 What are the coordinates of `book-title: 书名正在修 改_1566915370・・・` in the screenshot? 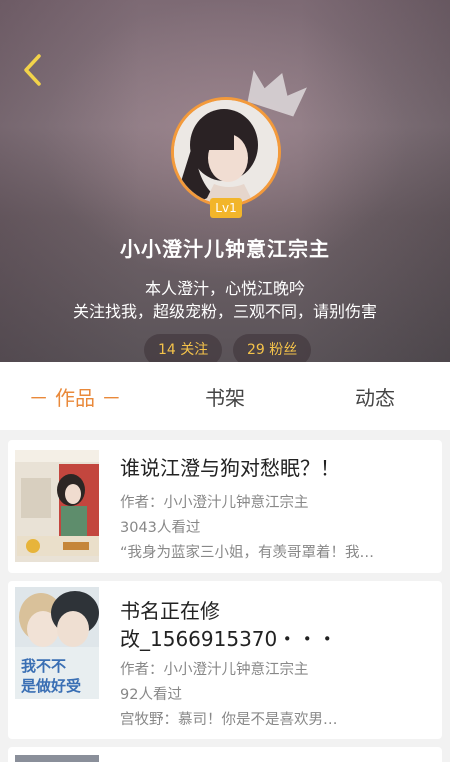 It's located at (275, 625).